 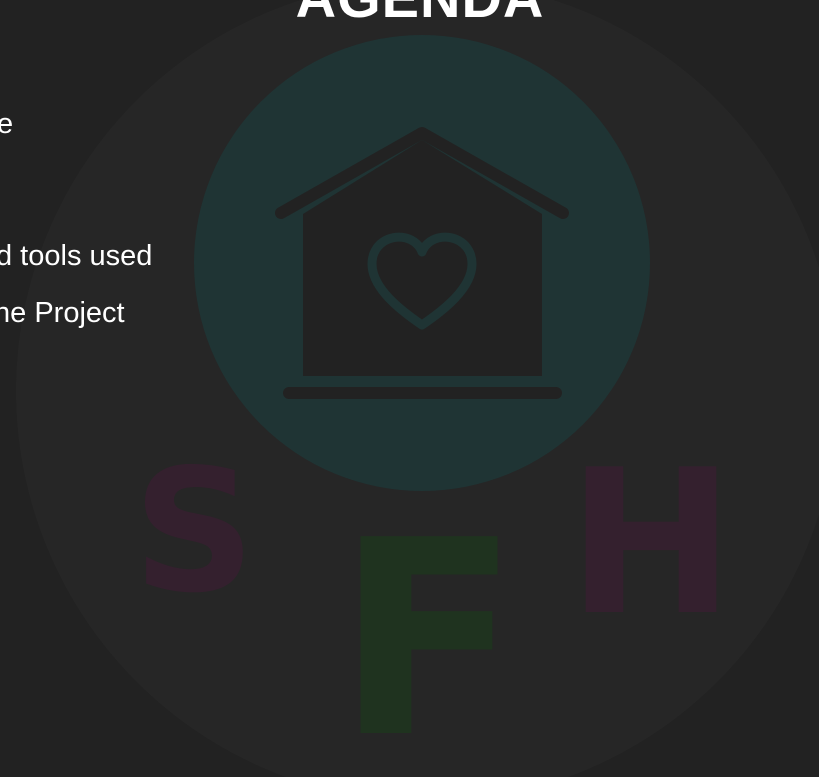 I want to click on agenda-item: d tools used, so click(x=76, y=256).